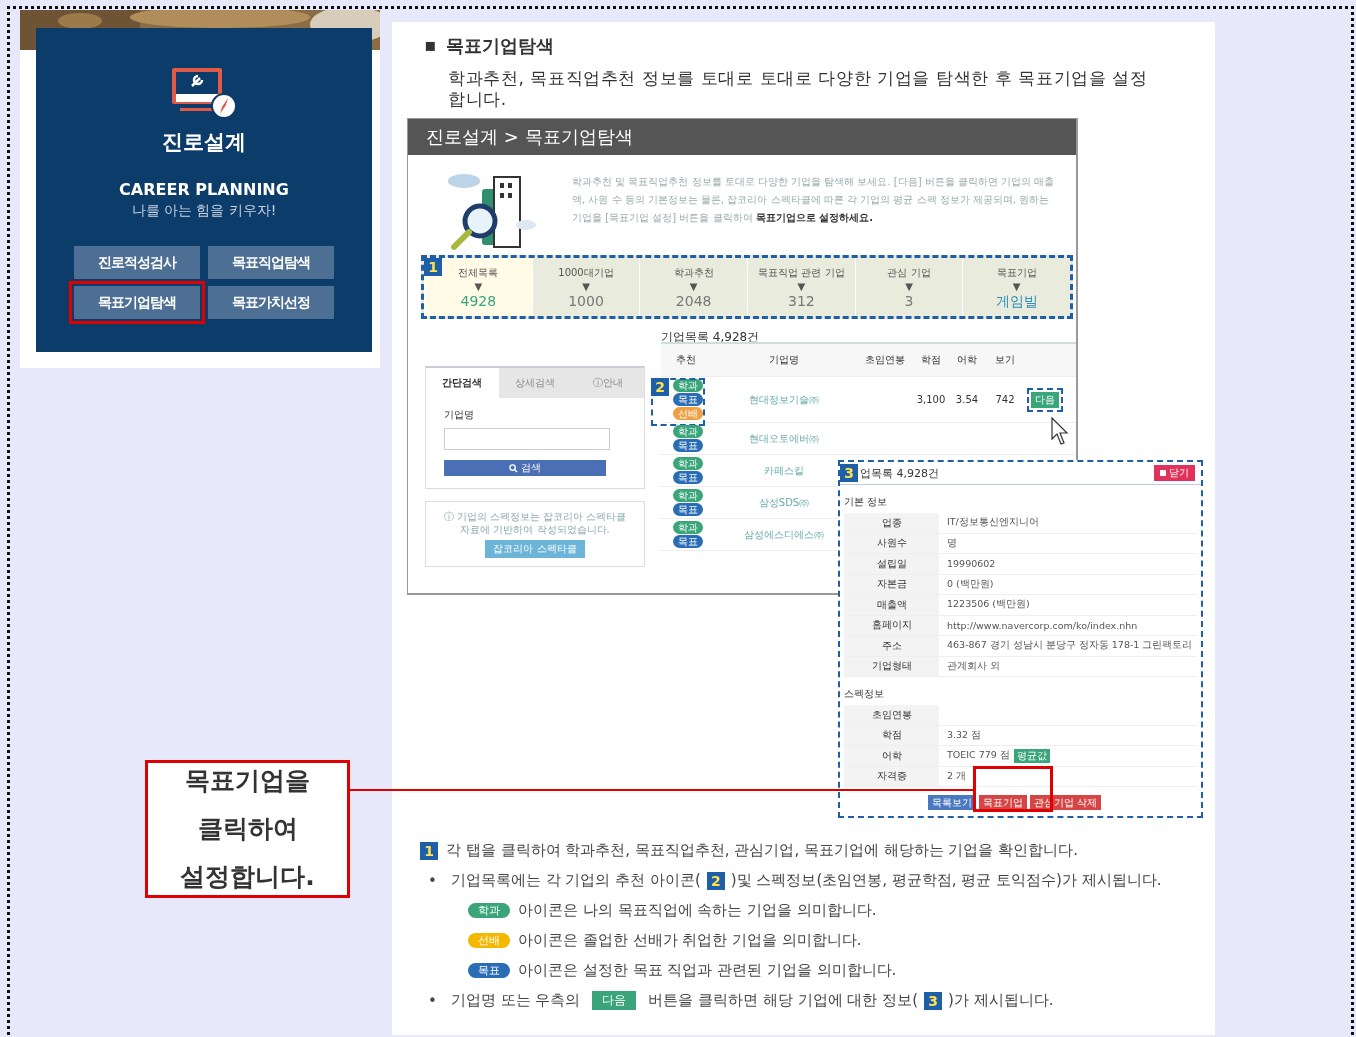  Describe the element at coordinates (535, 523) in the screenshot. I see `notice-text: ⓘ 기업의 스펙정보는 잡코리아 스펙타클 자료에 기반하여 작성되었습니다.` at that location.